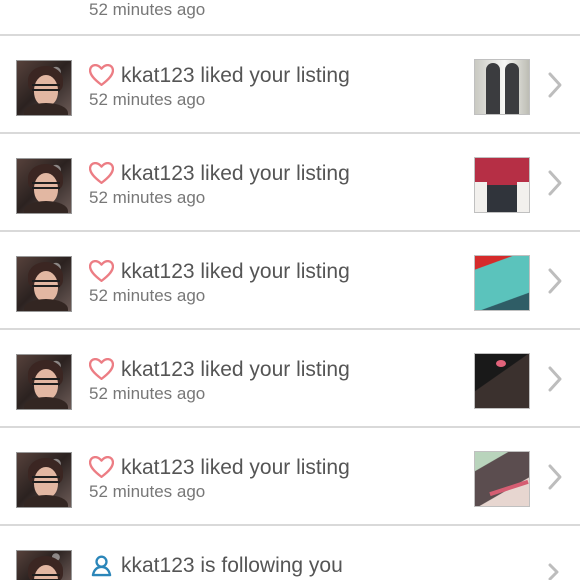  What do you see at coordinates (481, 197) in the screenshot?
I see `shirt-left-sleeve` at bounding box center [481, 197].